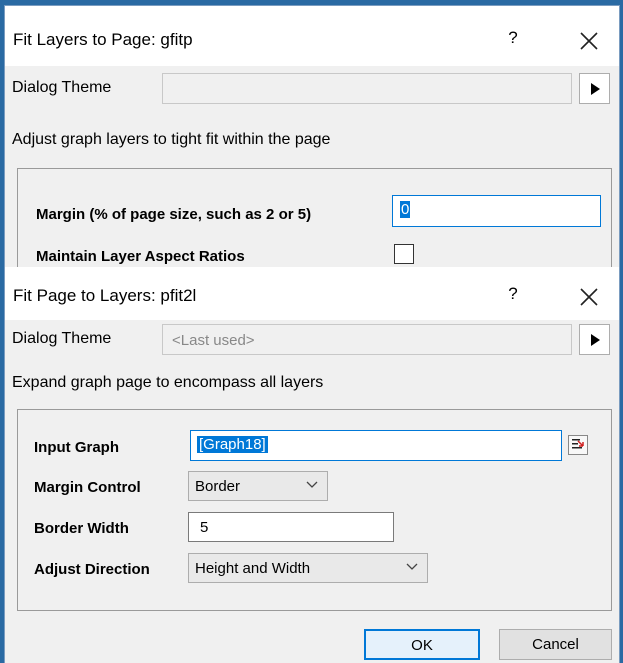 The image size is (623, 663). Describe the element at coordinates (312, 293) in the screenshot. I see `dialog-titlebar: Fit Page to Layers: pfit2l ?` at that location.